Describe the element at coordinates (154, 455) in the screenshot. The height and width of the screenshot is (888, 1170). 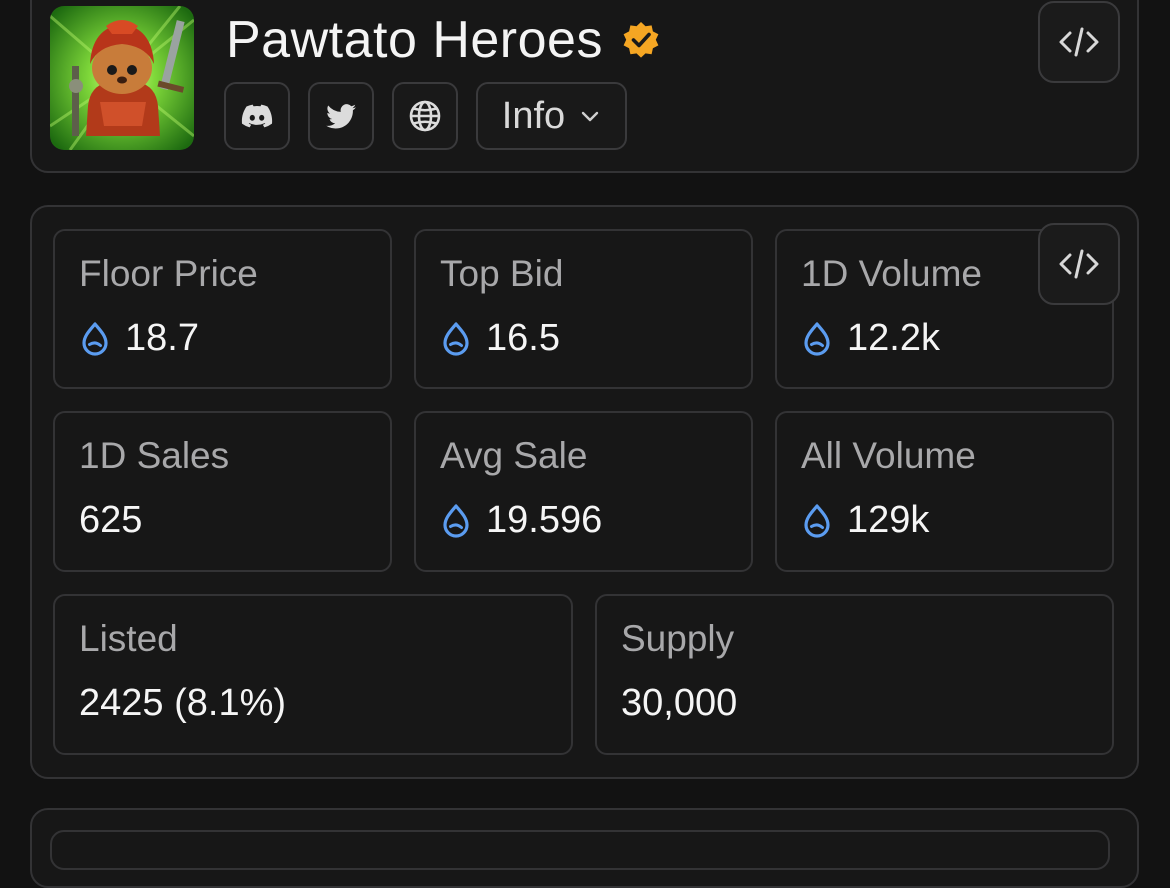
I see `stat-label: 1D Sales` at that location.